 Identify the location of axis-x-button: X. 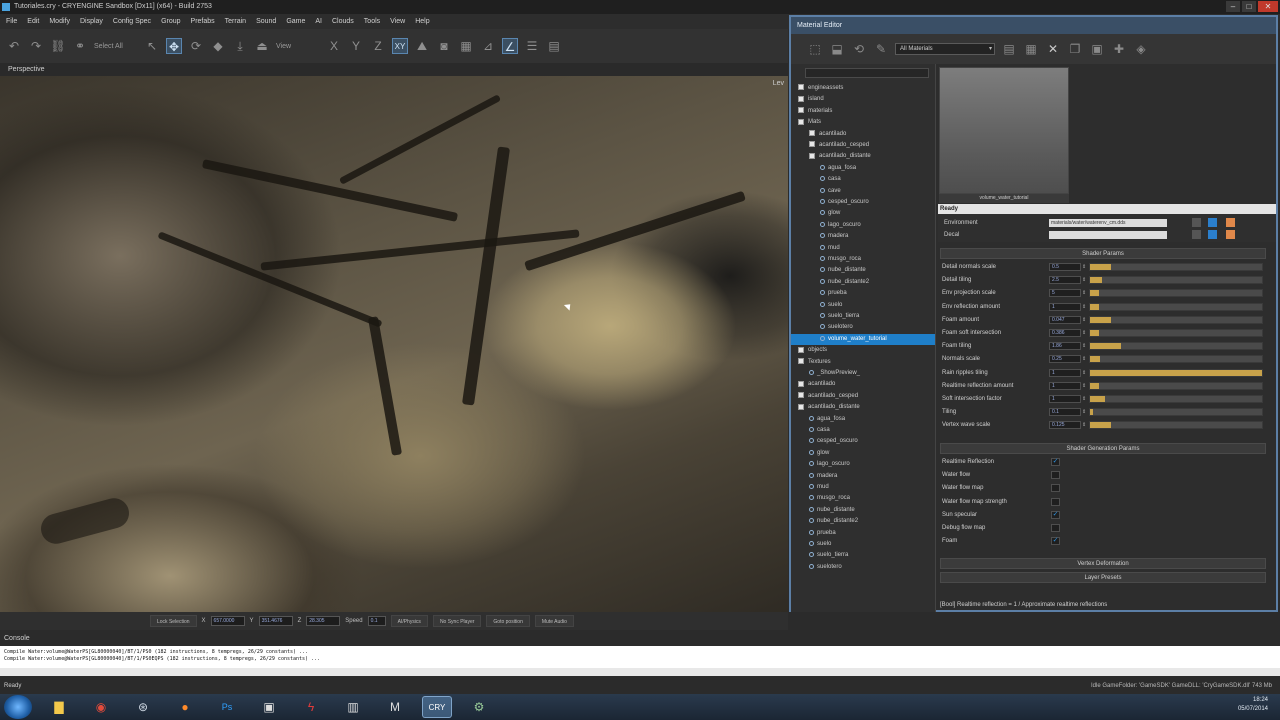
(334, 46).